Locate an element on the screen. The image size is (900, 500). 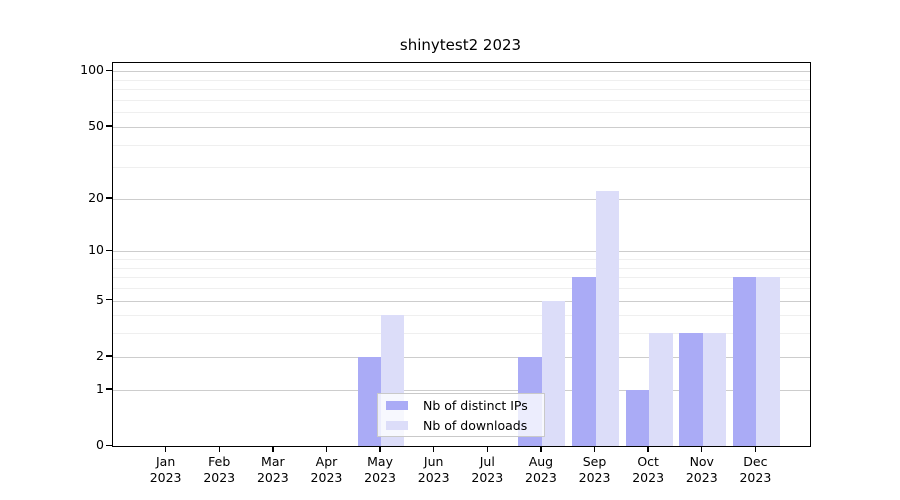
y-tick-label: 100 is located at coordinates (92, 70).